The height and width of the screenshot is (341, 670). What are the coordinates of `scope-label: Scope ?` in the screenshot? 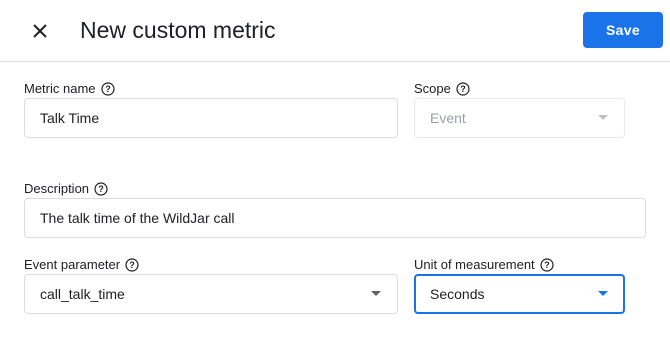 It's located at (442, 89).